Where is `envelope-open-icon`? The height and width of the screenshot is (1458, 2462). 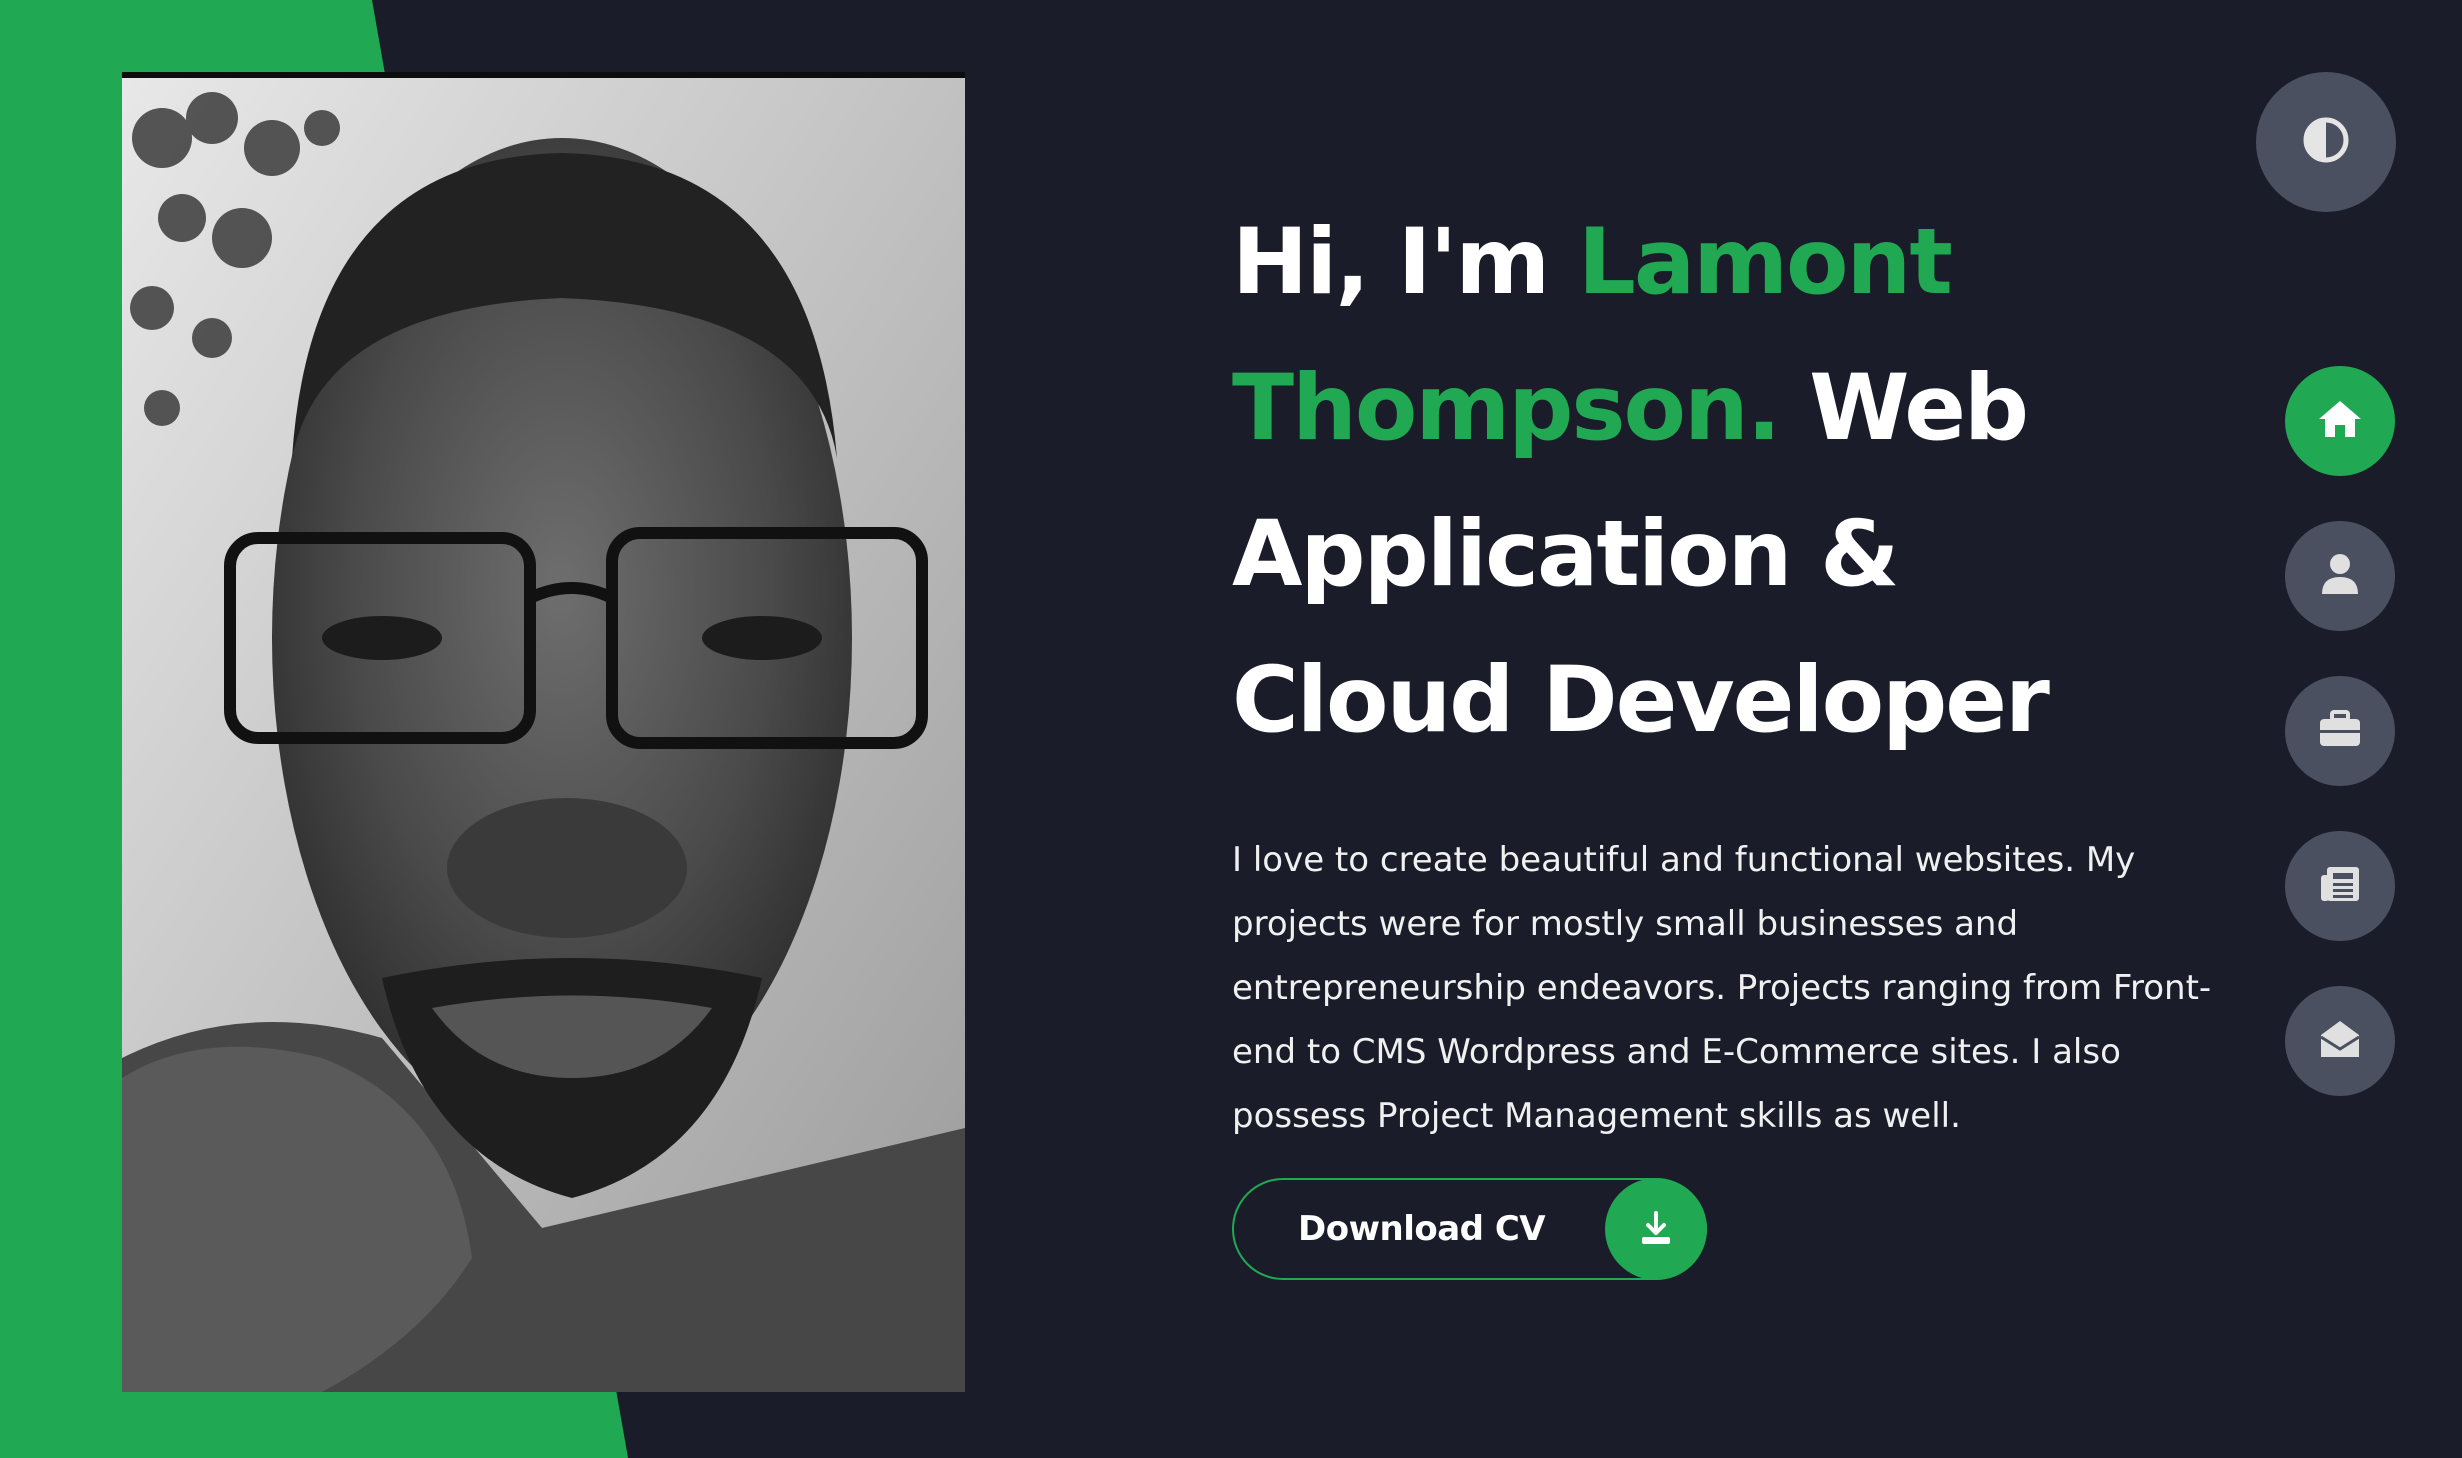 envelope-open-icon is located at coordinates (2340, 1041).